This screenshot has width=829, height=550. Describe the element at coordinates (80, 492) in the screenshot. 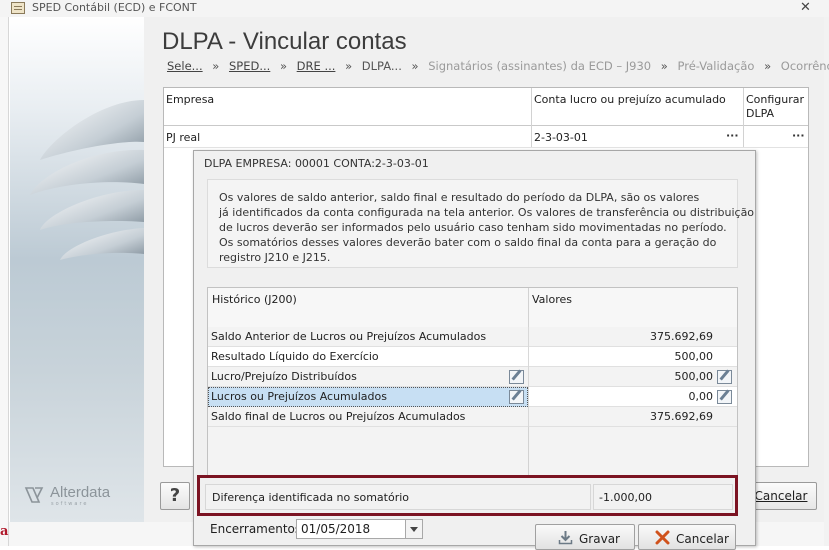

I see `brand-name: Alterdata` at that location.